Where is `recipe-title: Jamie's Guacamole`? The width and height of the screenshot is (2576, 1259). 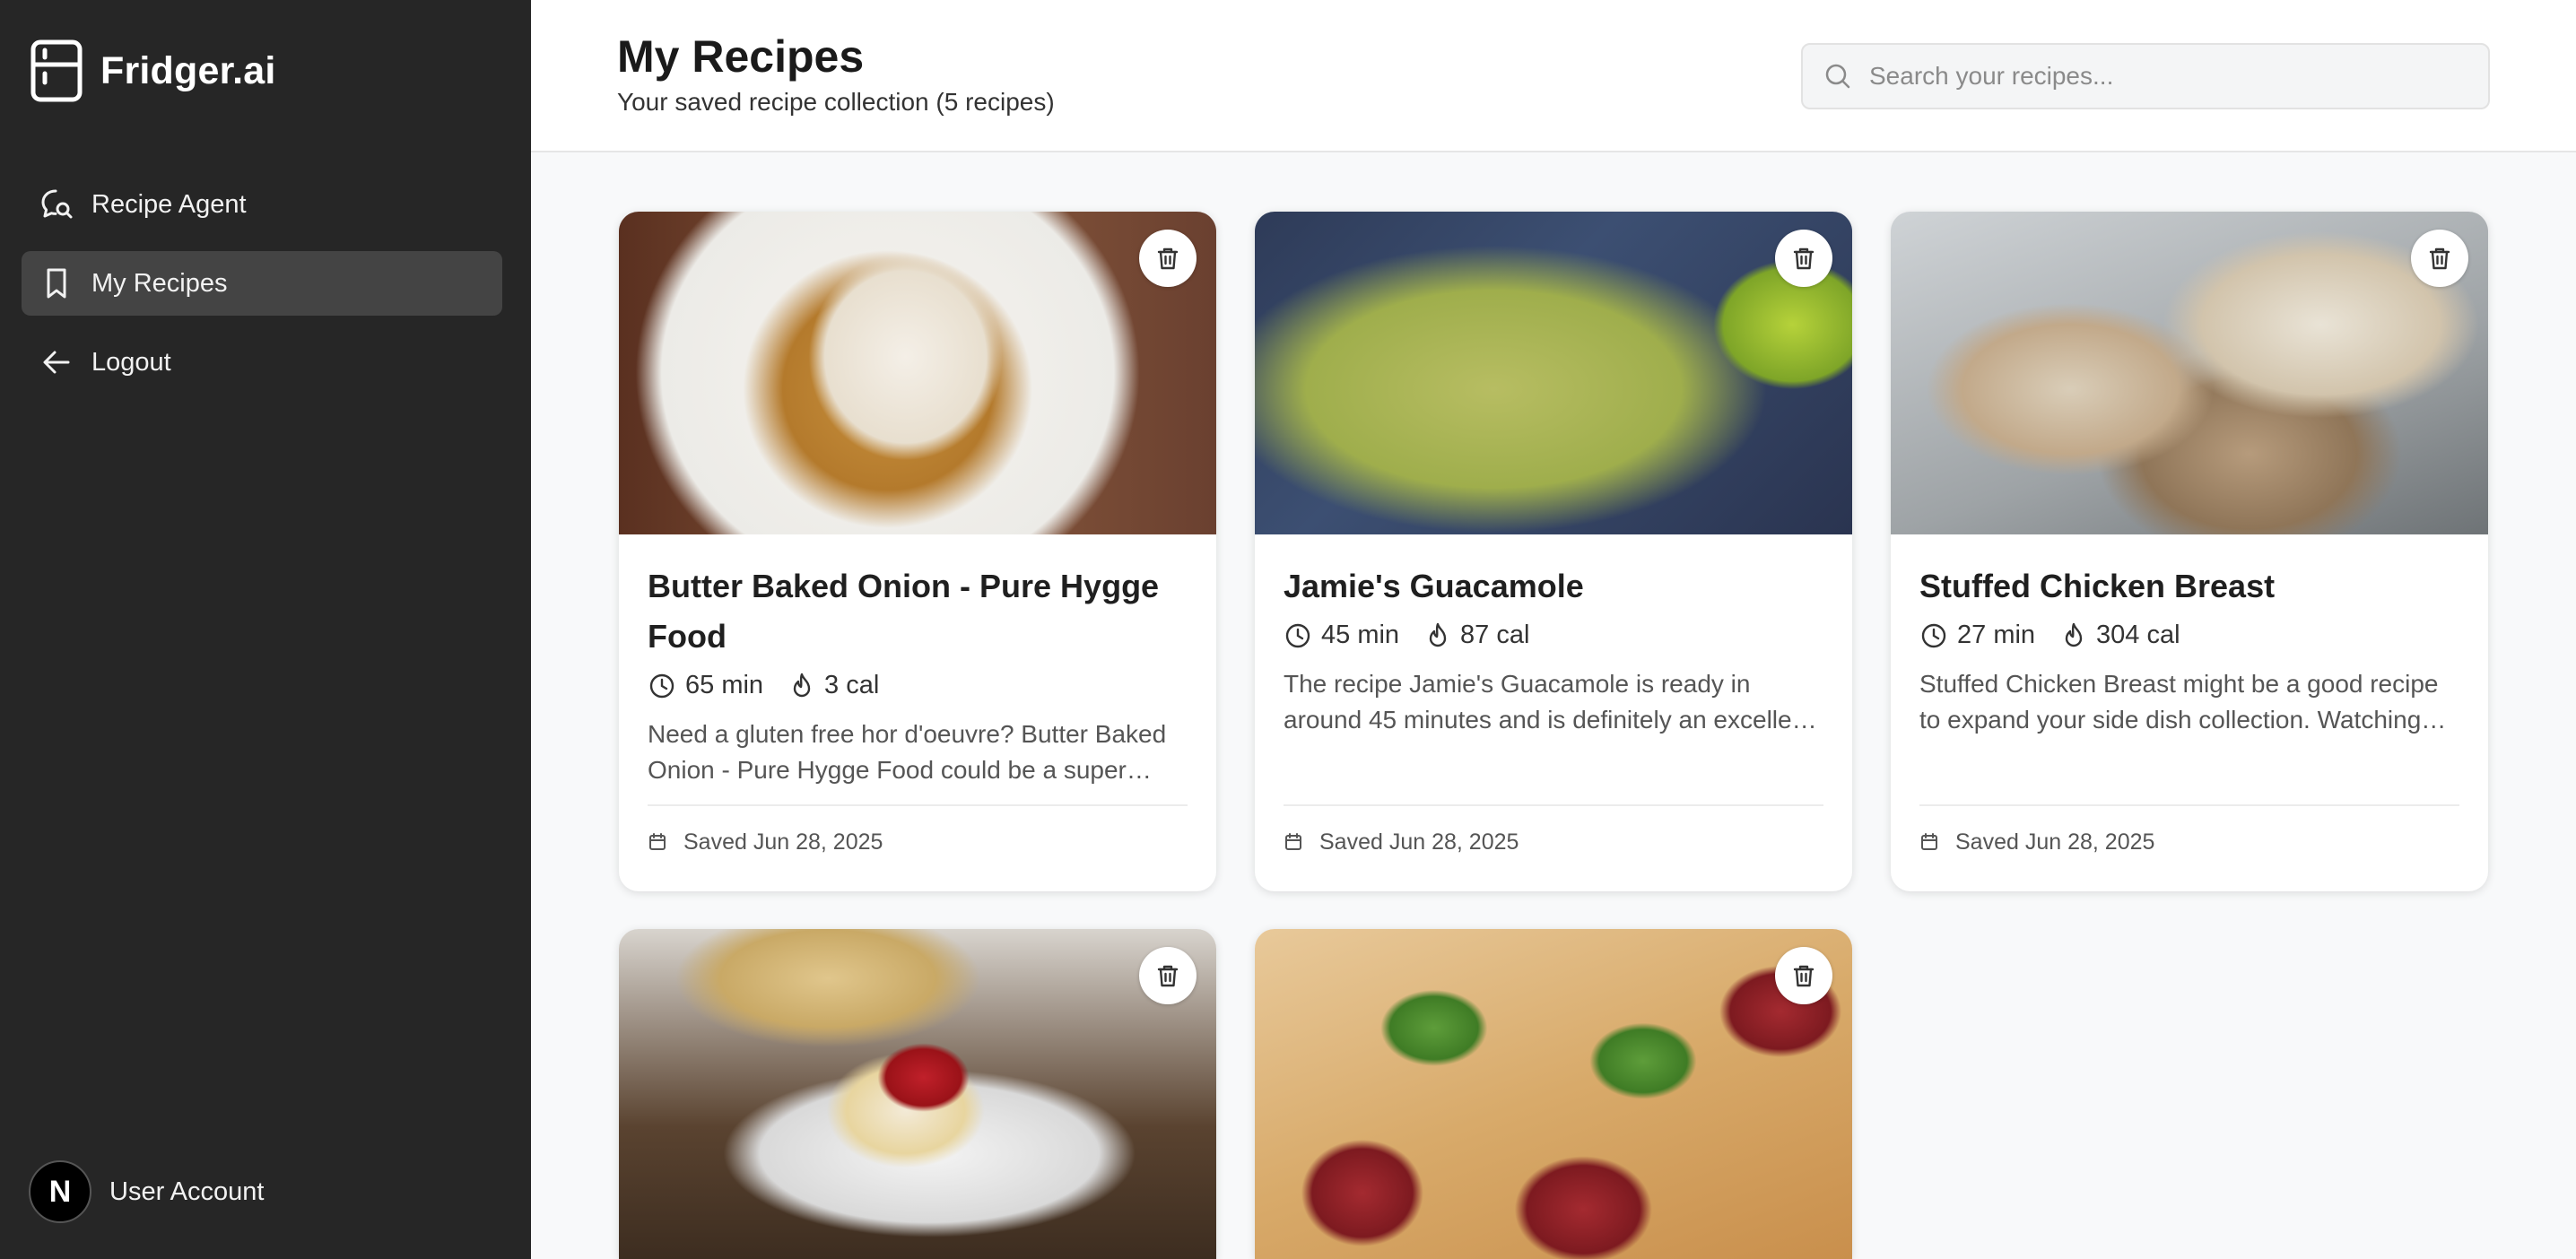 recipe-title: Jamie's Guacamole is located at coordinates (1553, 586).